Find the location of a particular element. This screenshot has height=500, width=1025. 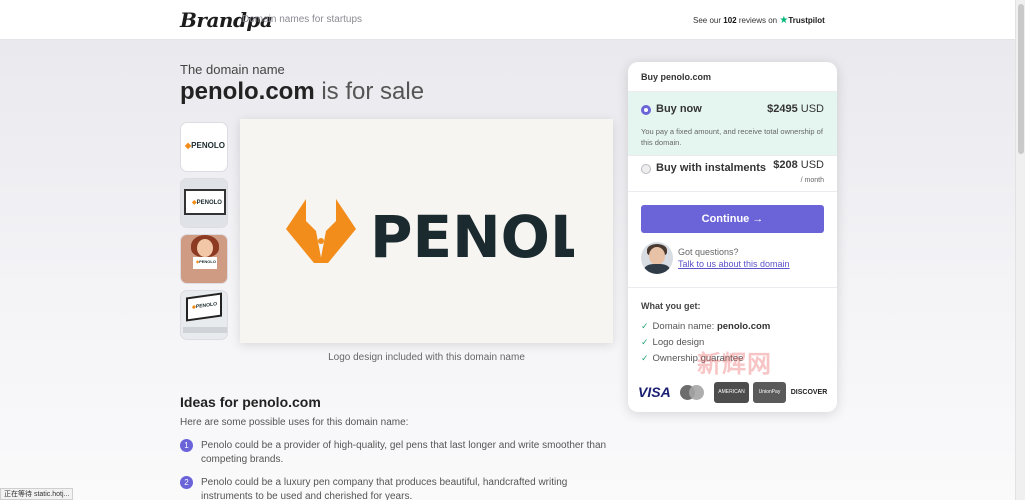

thumbnail-logo-mark: ◆PENOLO is located at coordinates (205, 145).